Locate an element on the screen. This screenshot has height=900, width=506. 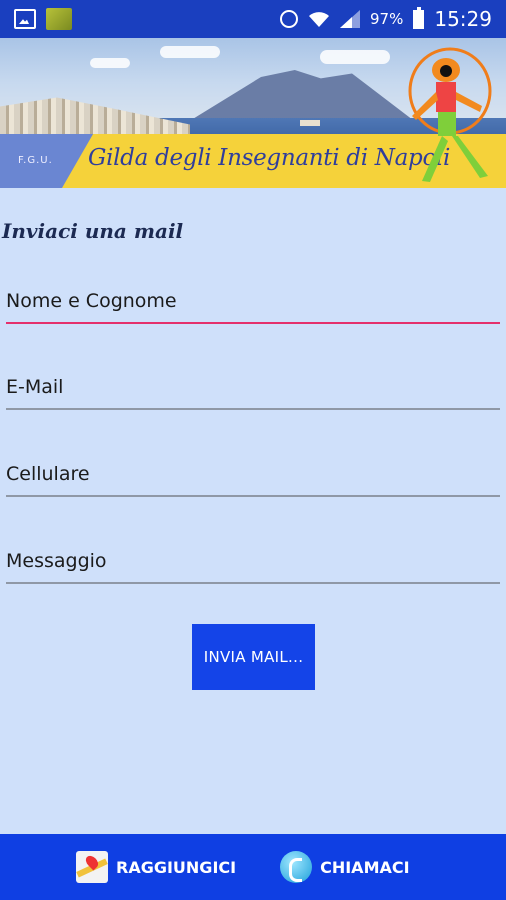
name-field-underline is located at coordinates (253, 323).